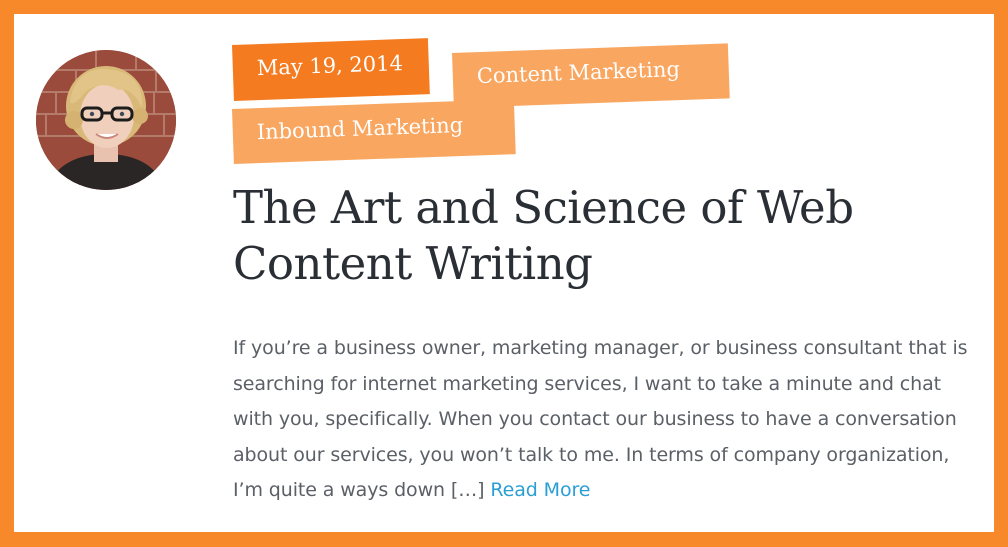 This screenshot has height=547, width=1008. I want to click on category-tag-content-marketing: Content Marketing, so click(591, 75).